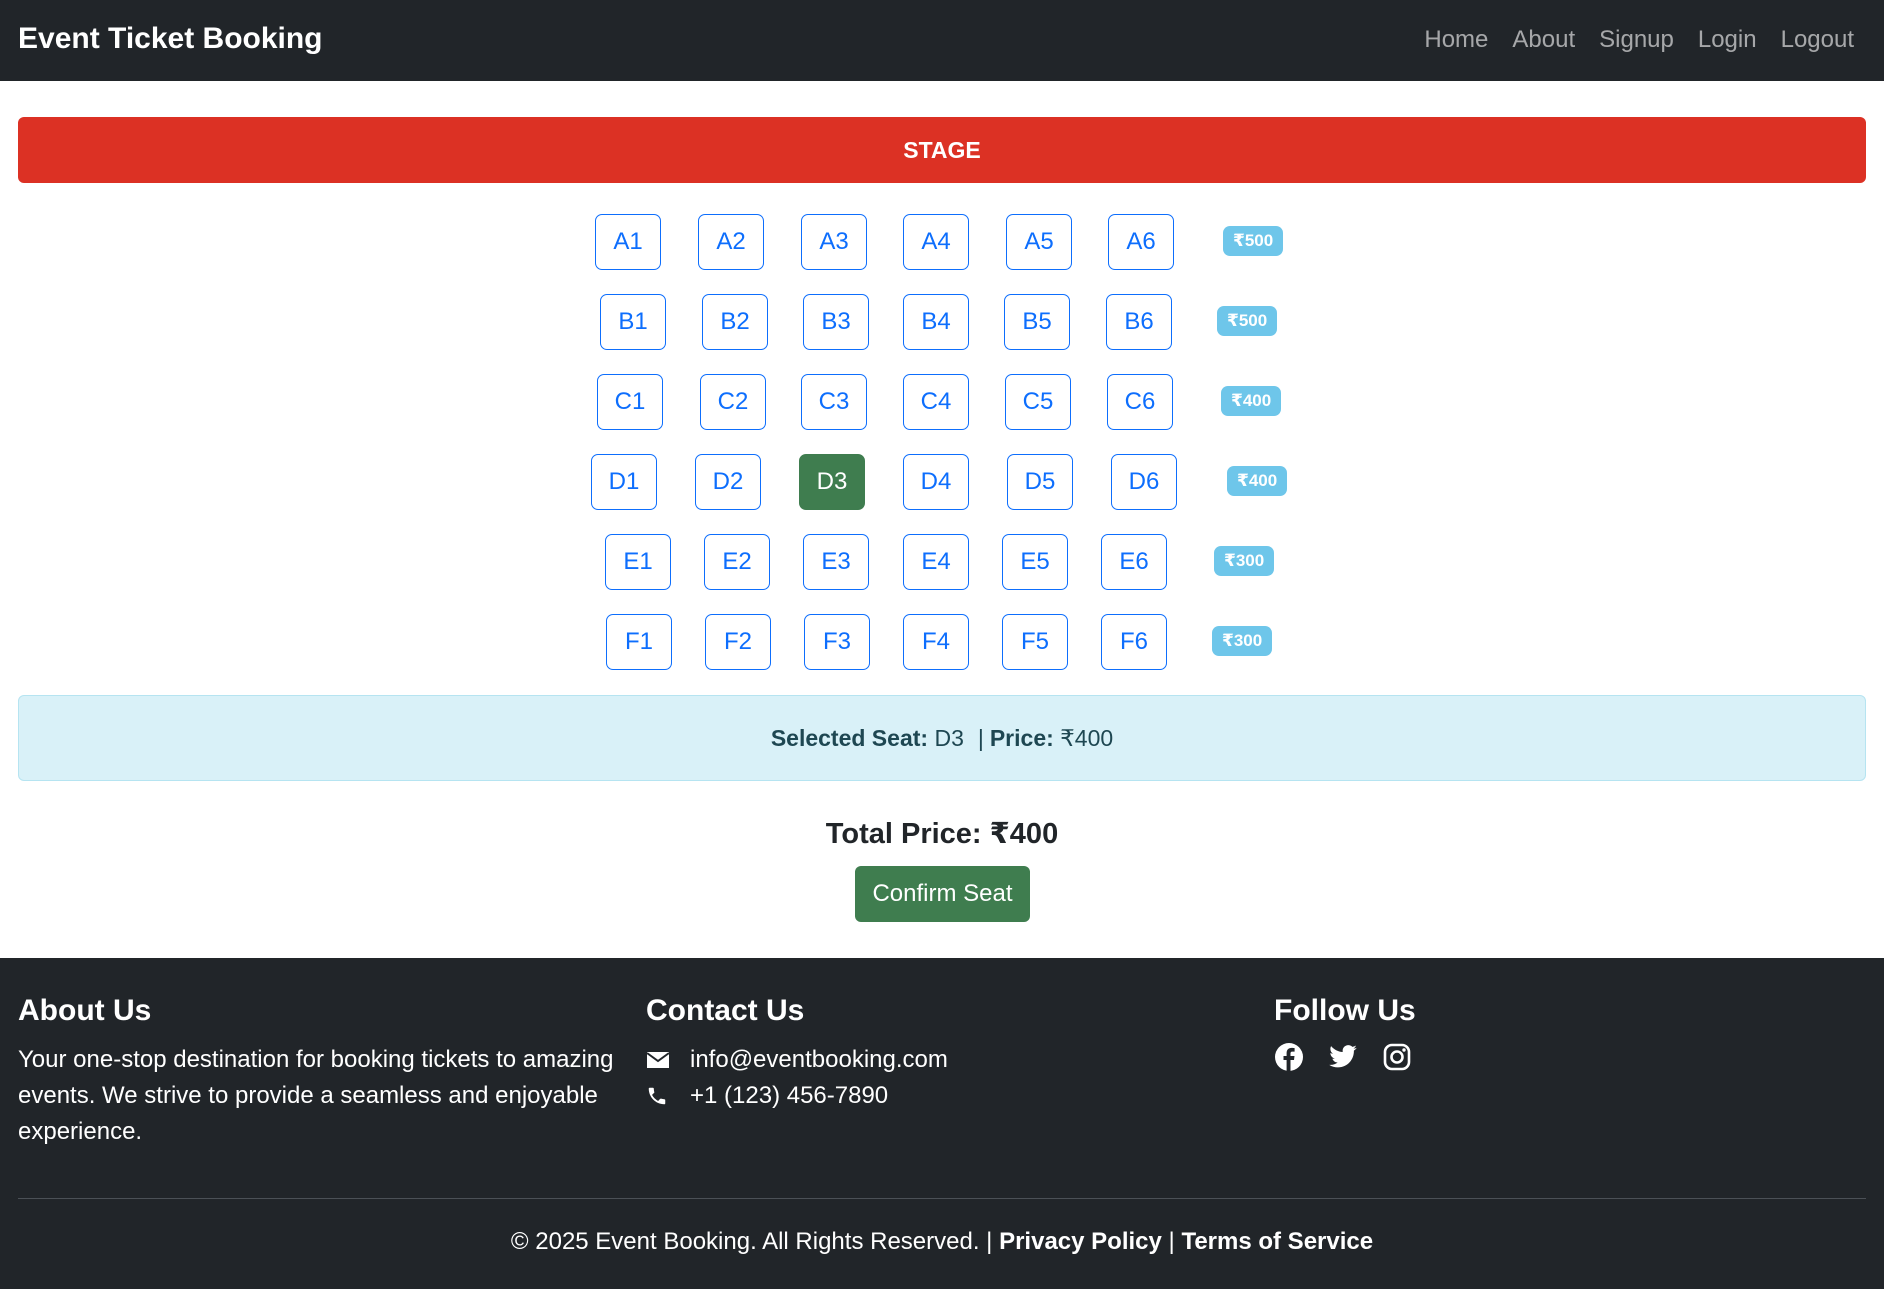 The height and width of the screenshot is (1289, 1884). I want to click on facebook-icon, so click(1289, 1057).